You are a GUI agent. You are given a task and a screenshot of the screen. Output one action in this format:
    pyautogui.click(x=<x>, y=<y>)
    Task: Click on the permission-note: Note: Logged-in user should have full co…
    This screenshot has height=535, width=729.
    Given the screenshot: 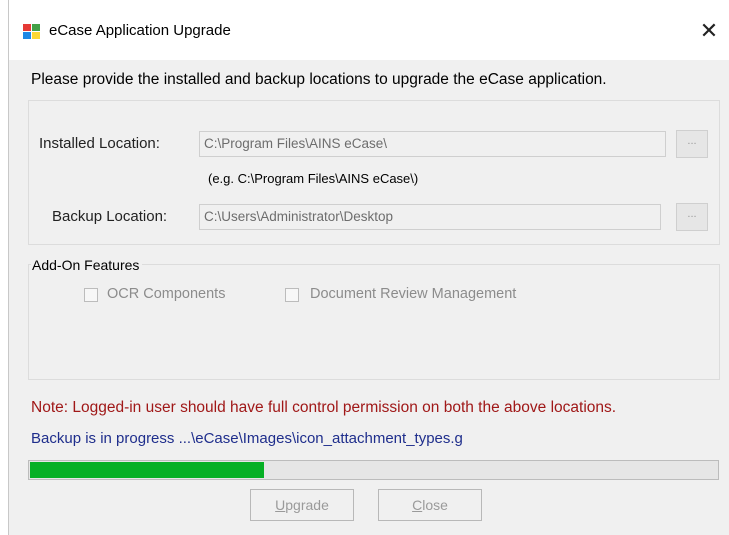 What is the action you would take?
    pyautogui.click(x=324, y=407)
    